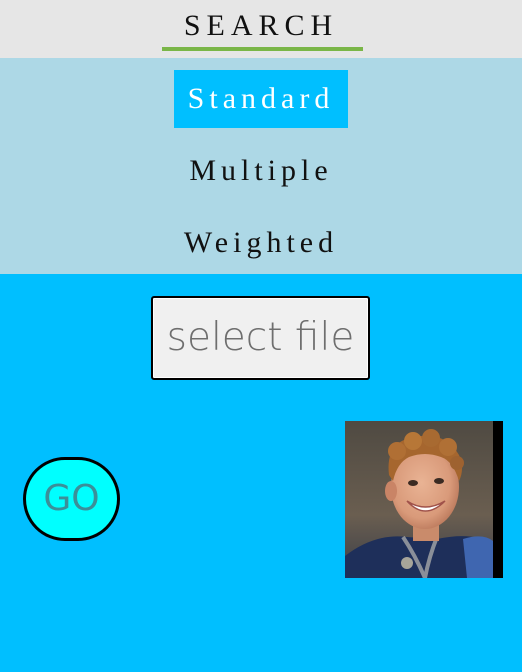 This screenshot has width=522, height=672. I want to click on go-button: GO, so click(71, 499).